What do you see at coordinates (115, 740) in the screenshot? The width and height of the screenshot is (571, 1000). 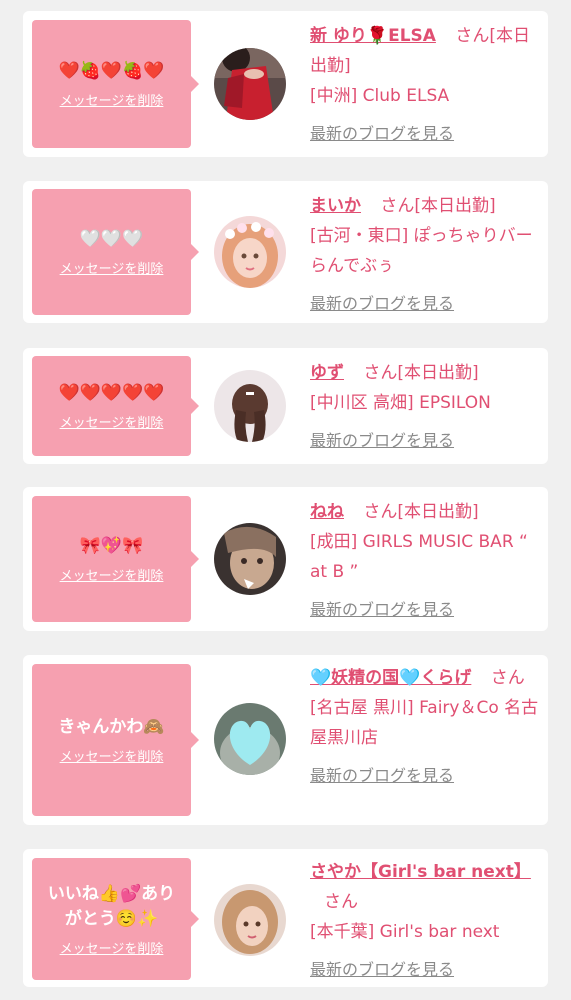 I see `message-bubble: きゃんかわ🙈 メッセージを削除` at bounding box center [115, 740].